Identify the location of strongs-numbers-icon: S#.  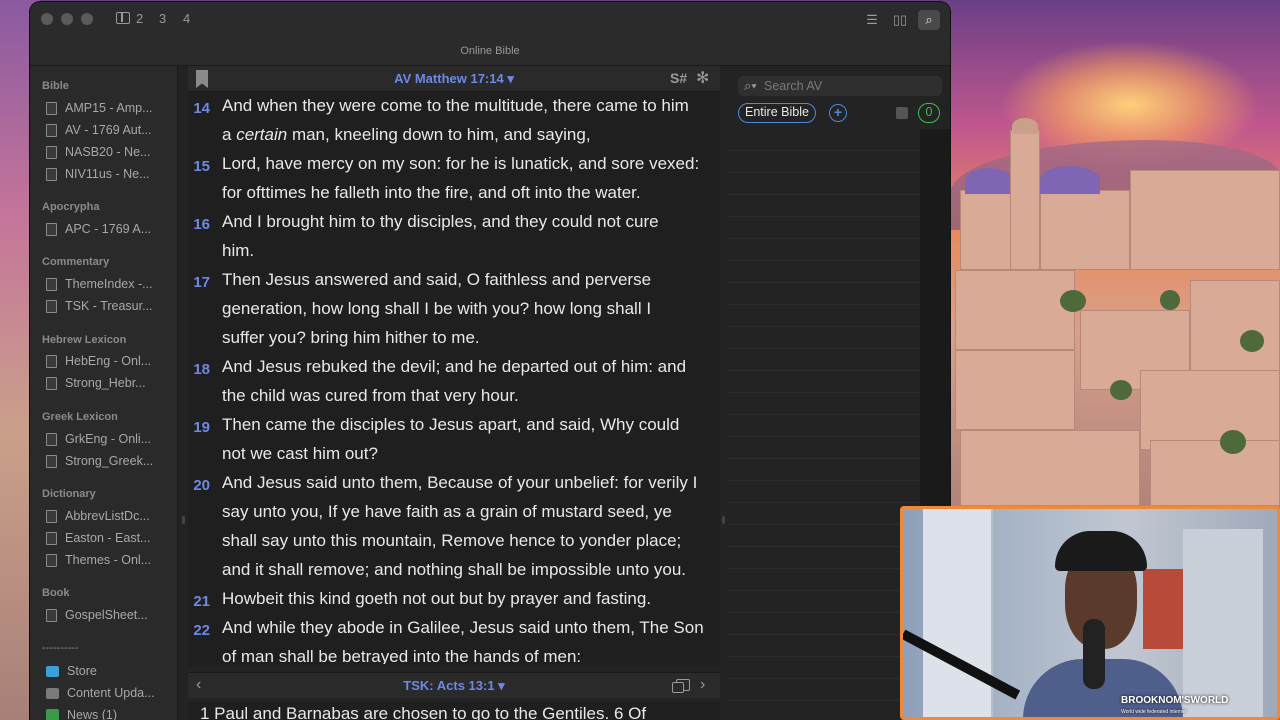
(678, 78).